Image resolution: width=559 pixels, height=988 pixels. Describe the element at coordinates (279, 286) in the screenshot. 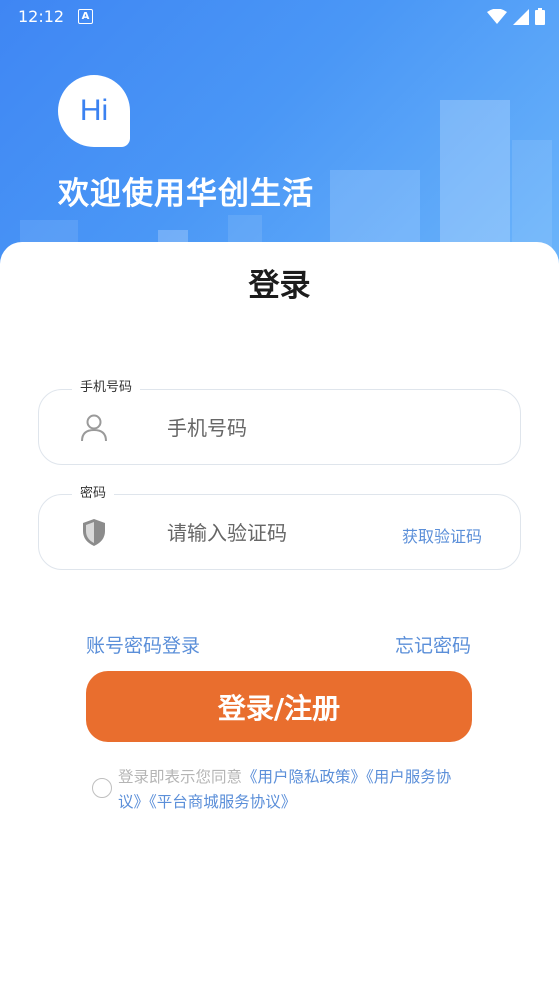

I see `page-title: 登录` at that location.